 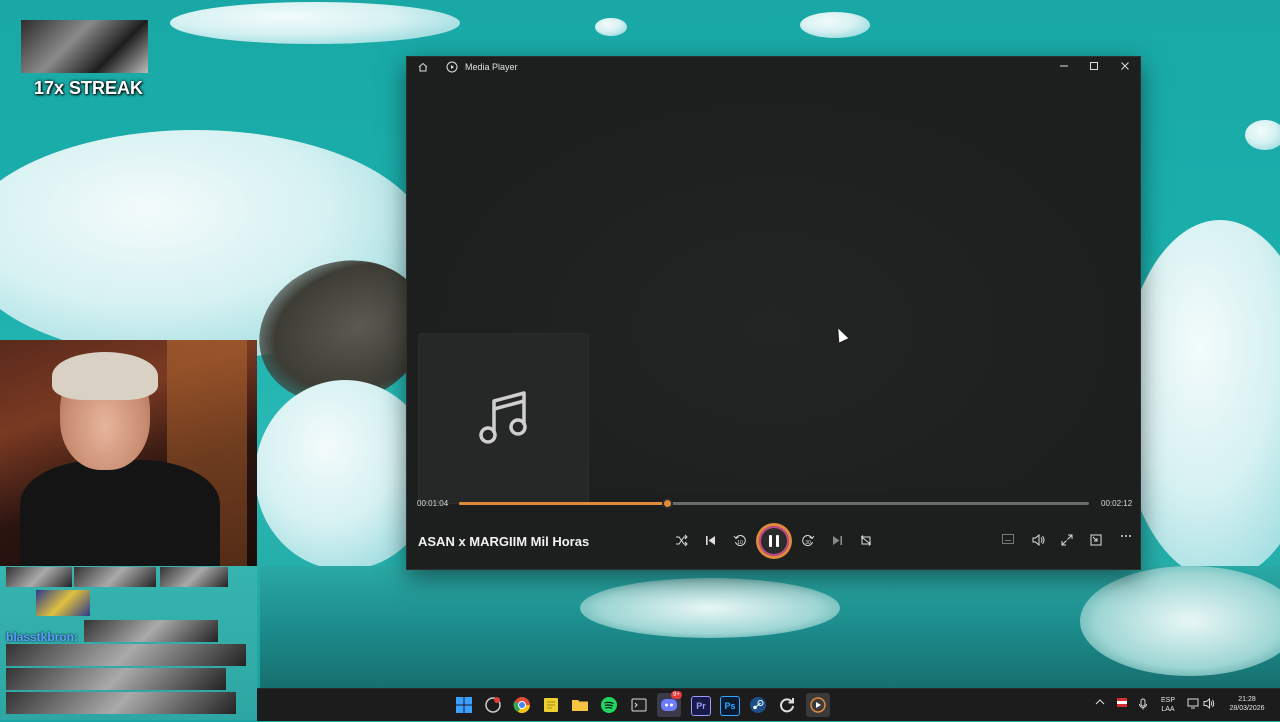 What do you see at coordinates (1064, 68) in the screenshot?
I see `minimize-button` at bounding box center [1064, 68].